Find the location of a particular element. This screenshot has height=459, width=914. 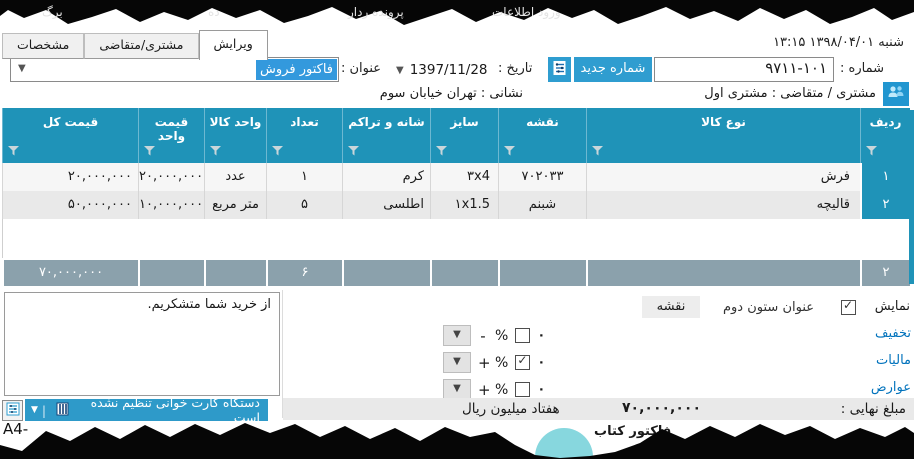

cell-size: ۱x1.5 is located at coordinates (464, 205).